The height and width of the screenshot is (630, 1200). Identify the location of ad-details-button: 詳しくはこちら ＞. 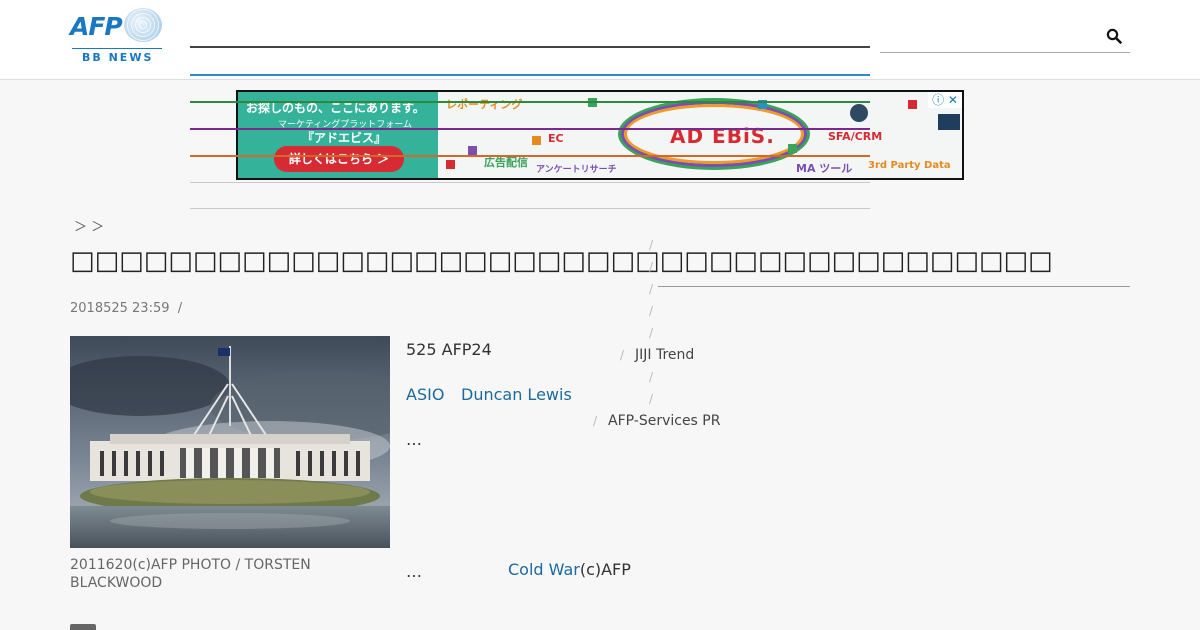
(339, 159).